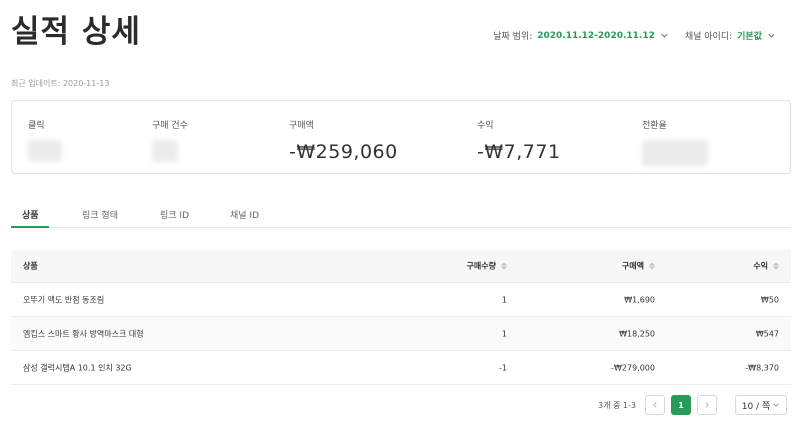  I want to click on metric-orders: 구매 건수, so click(170, 140).